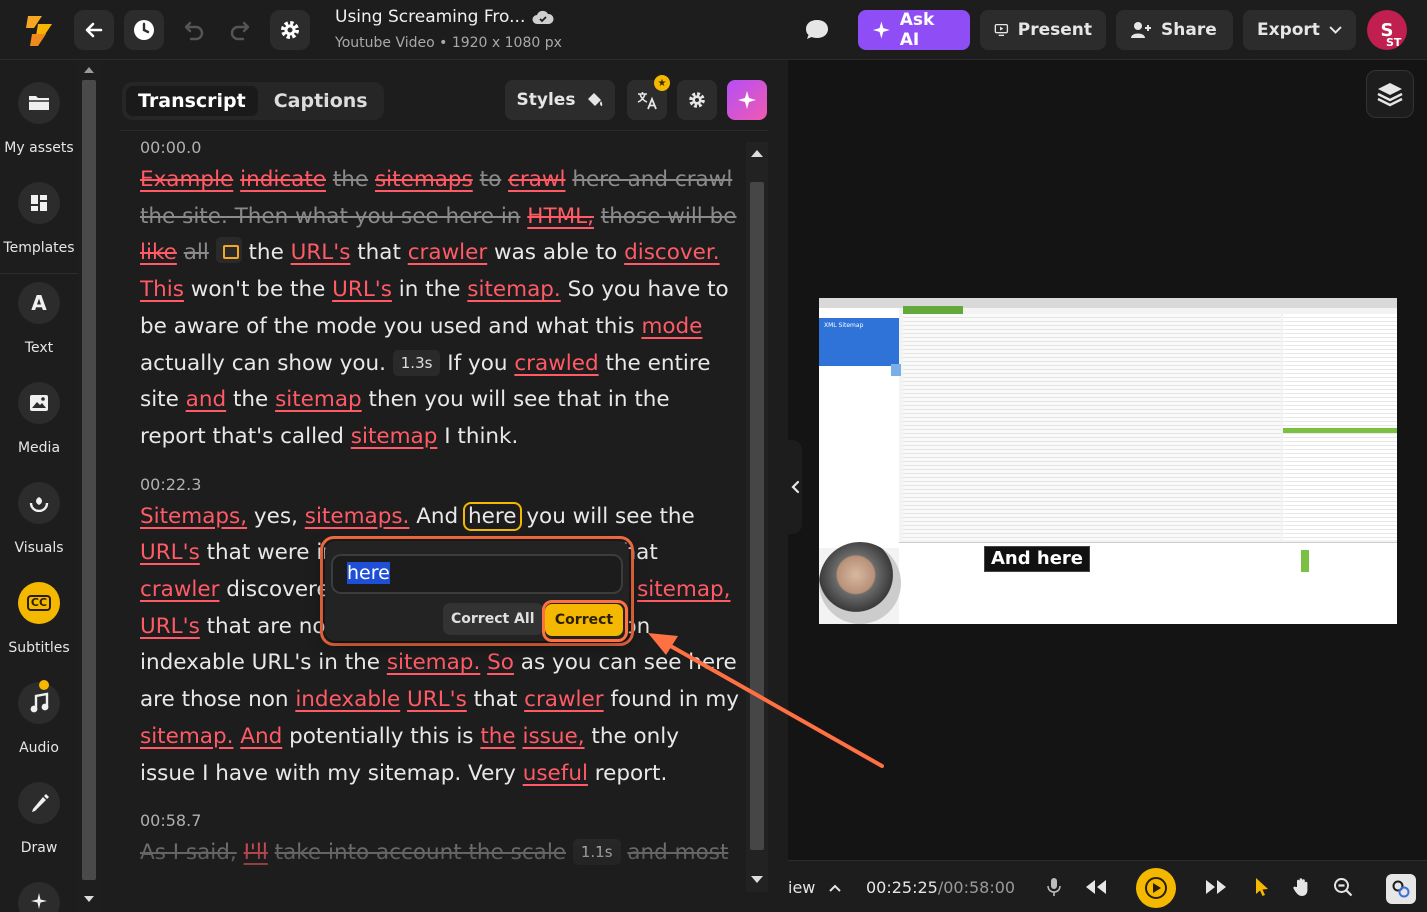 The width and height of the screenshot is (1427, 912). Describe the element at coordinates (228, 250) in the screenshot. I see `image-marker-icon` at that location.